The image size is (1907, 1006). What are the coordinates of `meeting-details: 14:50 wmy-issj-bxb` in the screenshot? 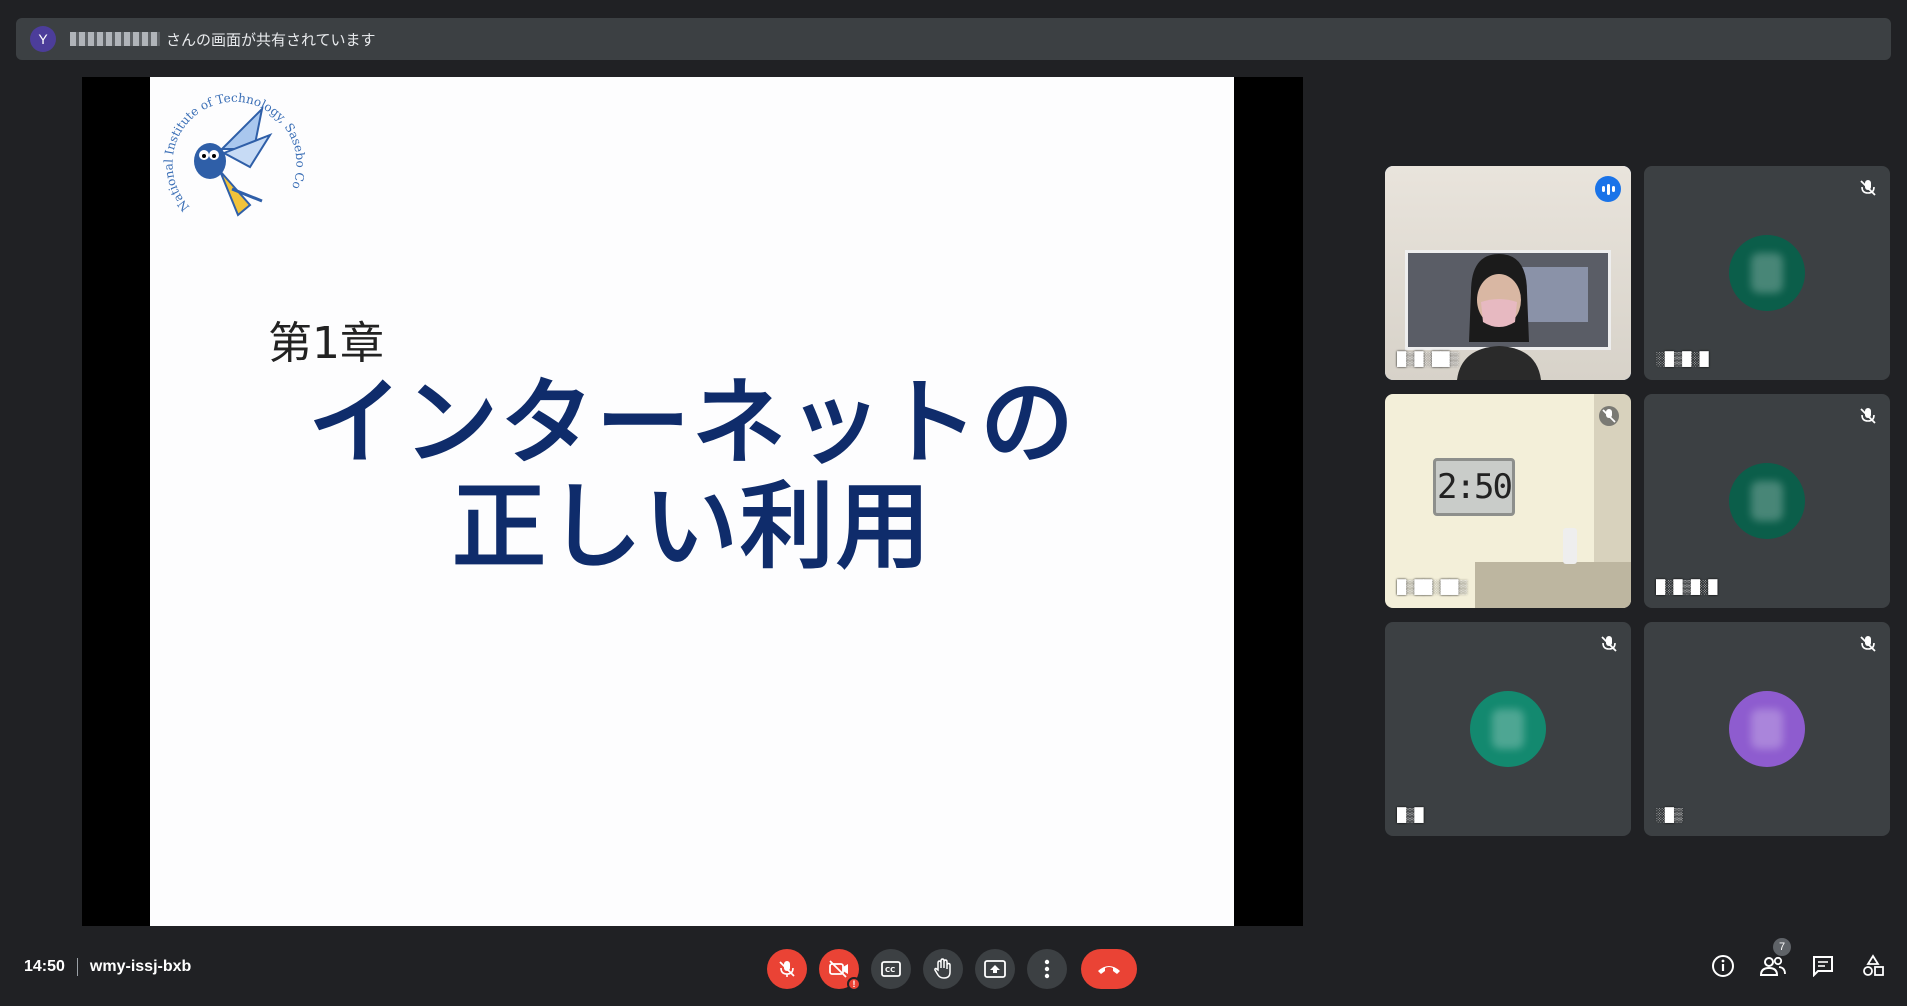 It's located at (107, 967).